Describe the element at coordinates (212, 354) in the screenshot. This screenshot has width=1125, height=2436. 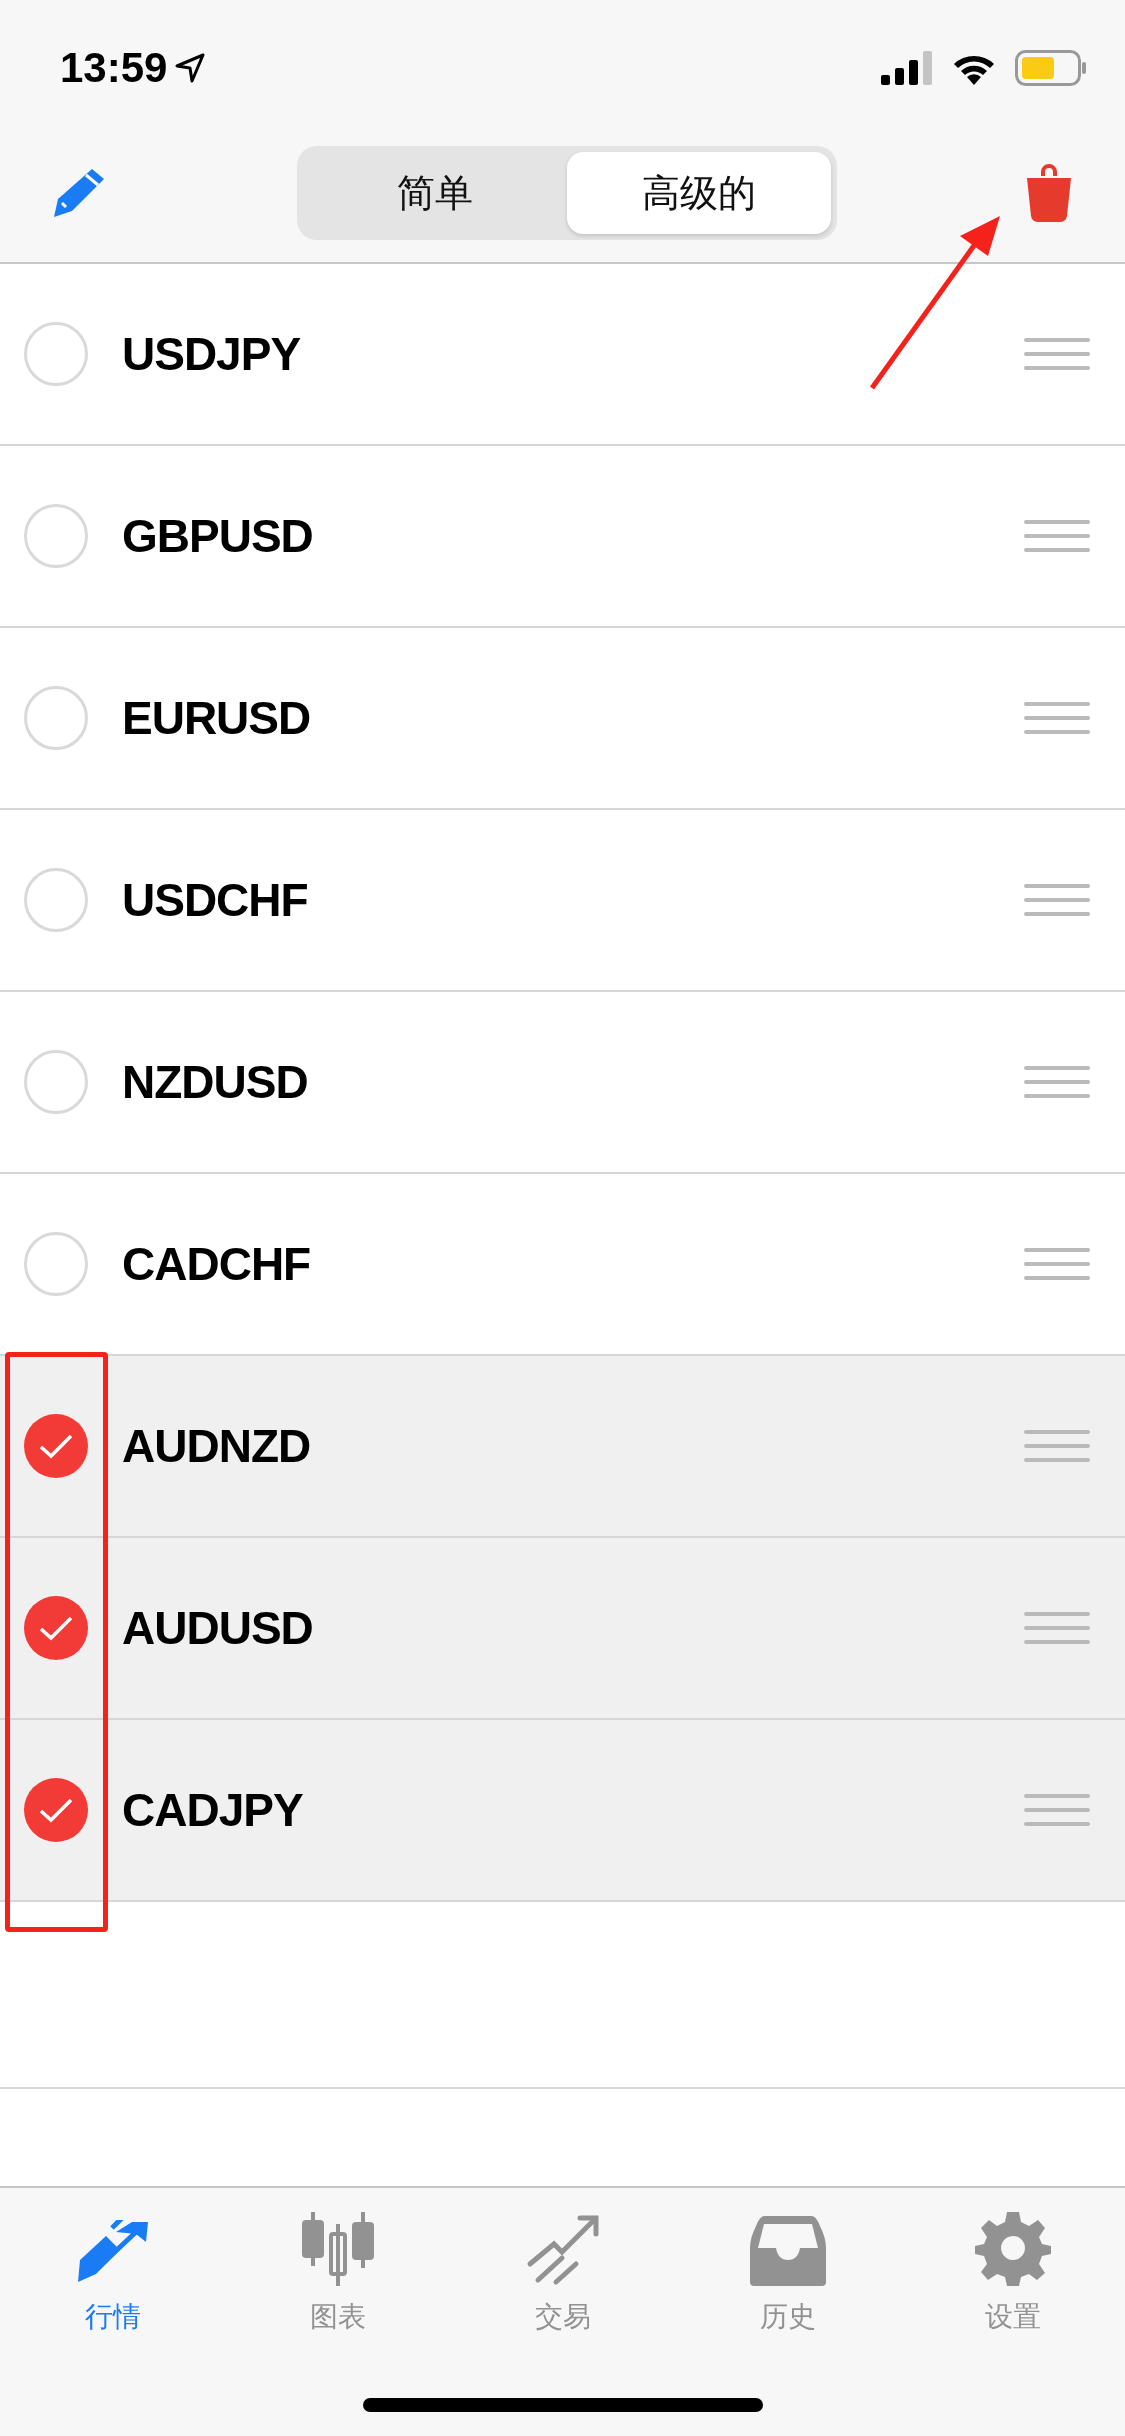
I see `symbol-label: USDJPY` at that location.